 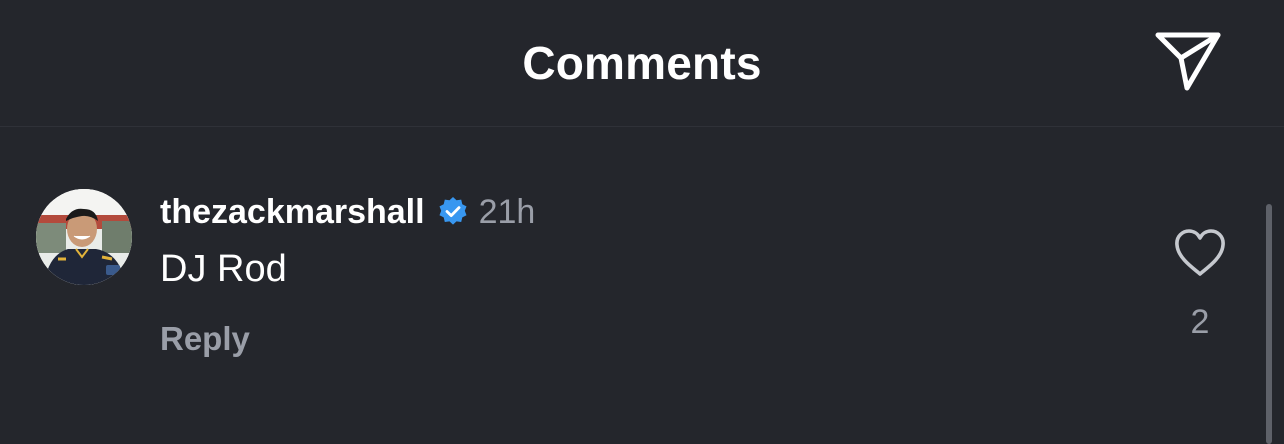 I want to click on avatar-image, so click(x=84, y=237).